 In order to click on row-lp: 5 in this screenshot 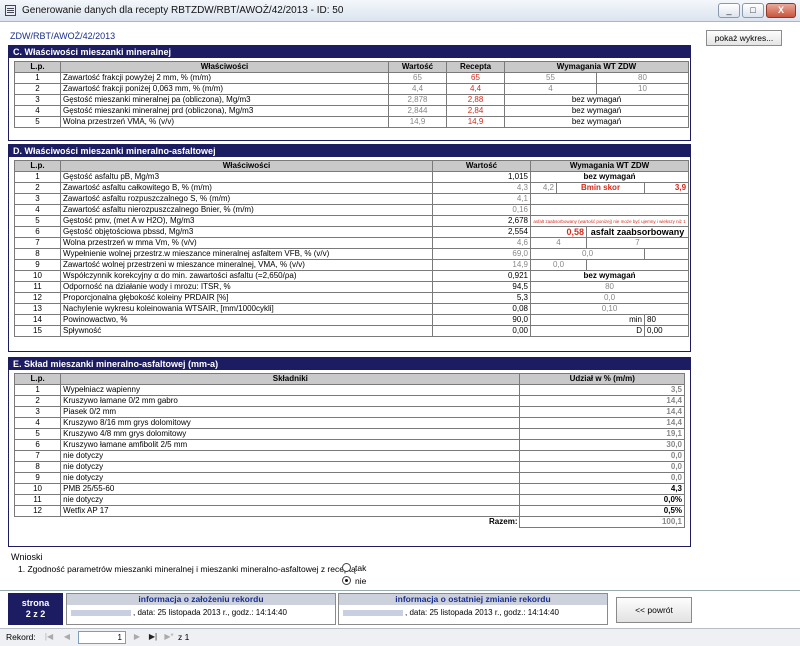, I will do `click(37, 221)`.